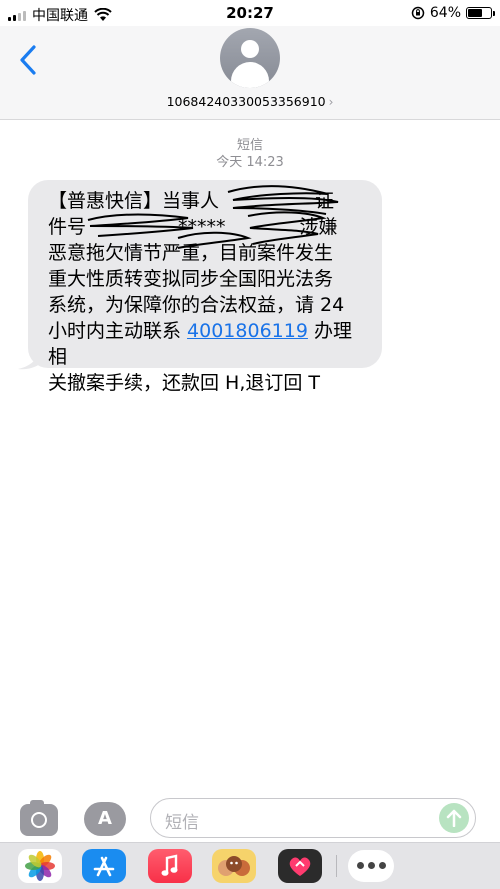  What do you see at coordinates (104, 866) in the screenshot?
I see `appstore-app-icon` at bounding box center [104, 866].